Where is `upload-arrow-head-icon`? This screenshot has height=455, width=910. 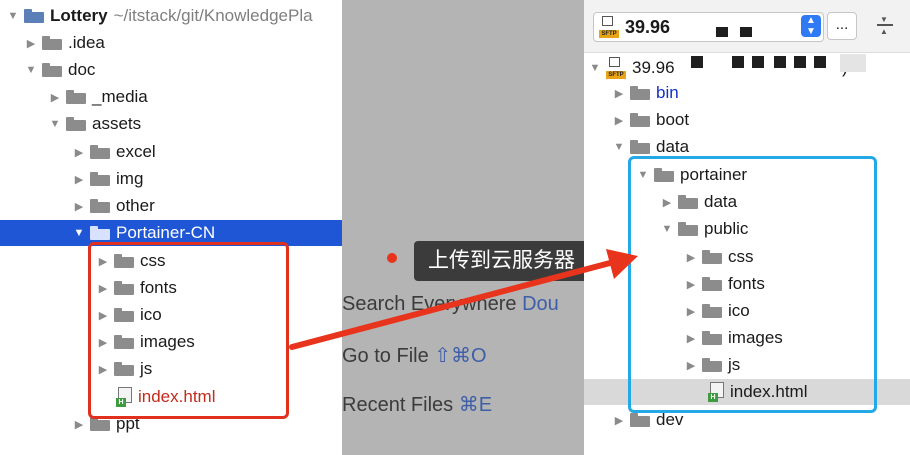
upload-arrow-head-icon is located at coordinates (622, 264).